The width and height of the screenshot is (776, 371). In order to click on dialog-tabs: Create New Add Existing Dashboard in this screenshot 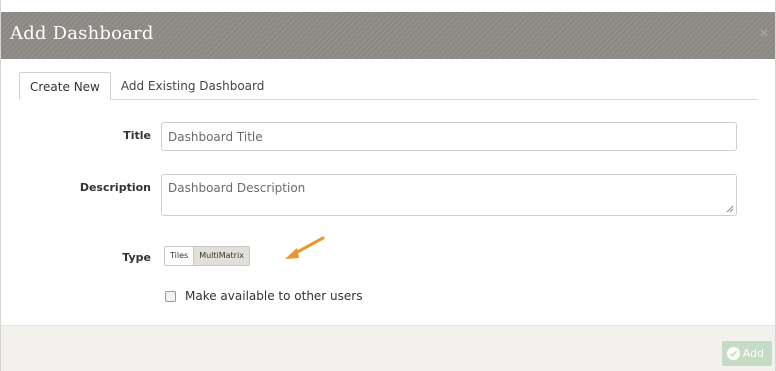, I will do `click(146, 86)`.